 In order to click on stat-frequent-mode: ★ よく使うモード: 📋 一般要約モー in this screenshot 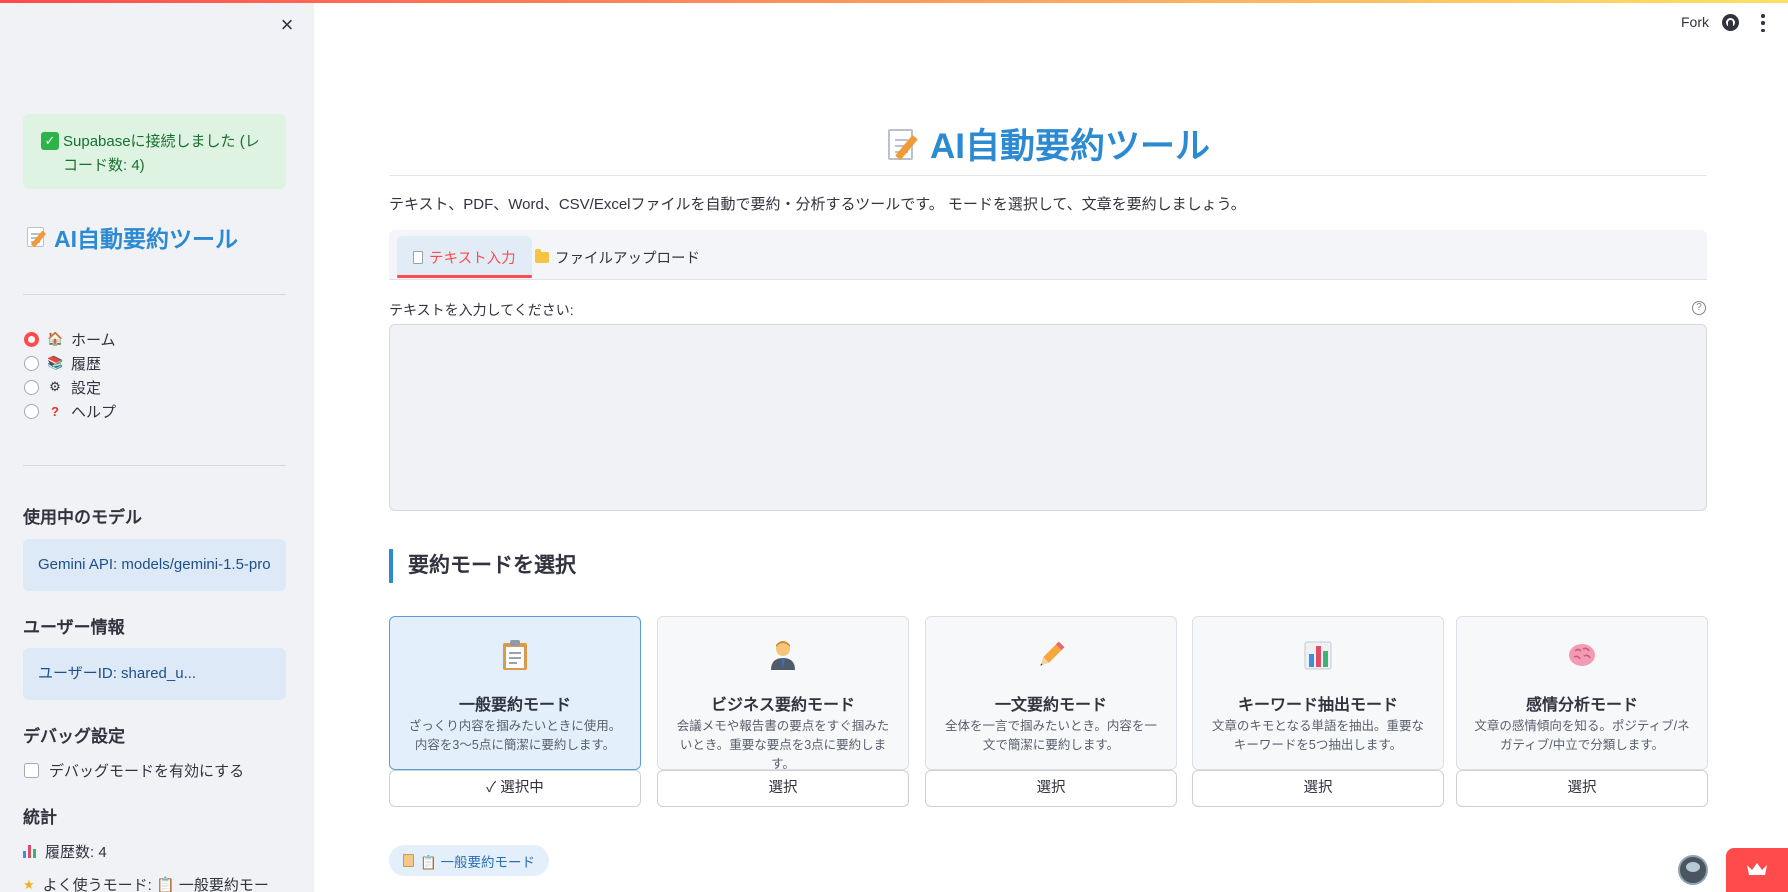, I will do `click(146, 883)`.